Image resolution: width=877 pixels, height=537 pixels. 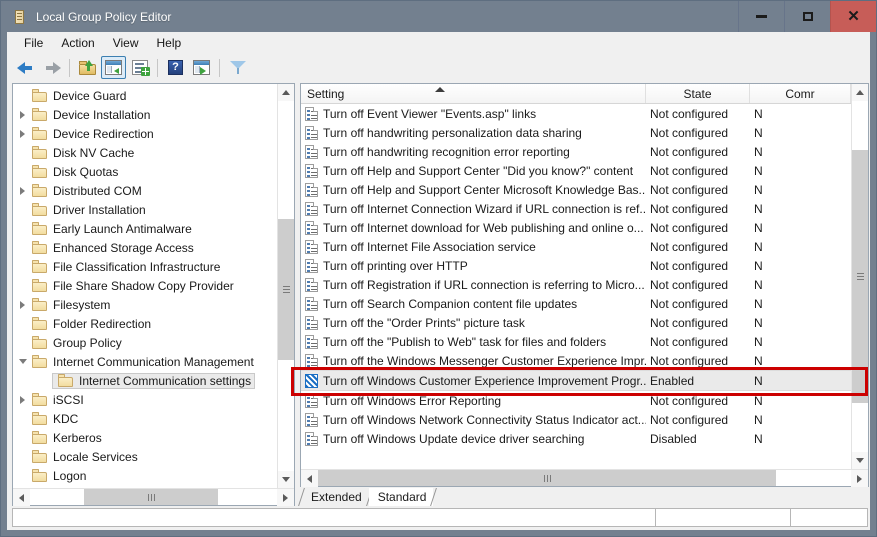 I want to click on tree-item: Disk Quotas, so click(x=145, y=171).